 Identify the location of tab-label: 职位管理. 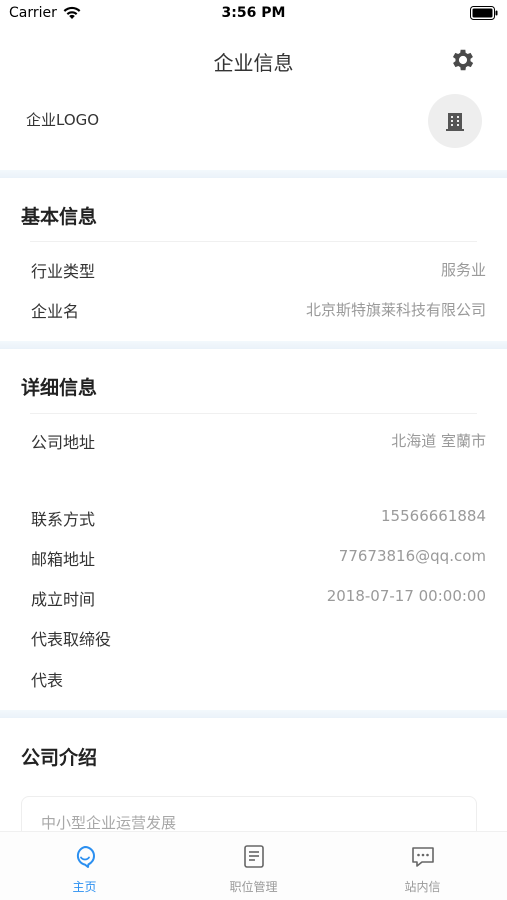
(253, 887).